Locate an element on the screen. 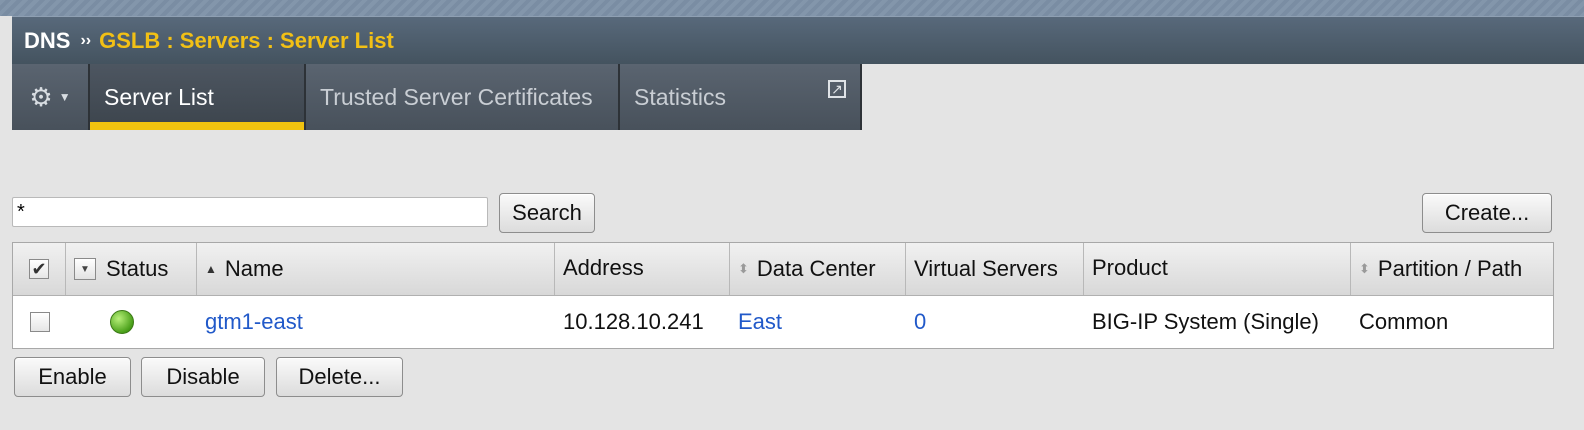  virtual-servers-link: 0 is located at coordinates (920, 322).